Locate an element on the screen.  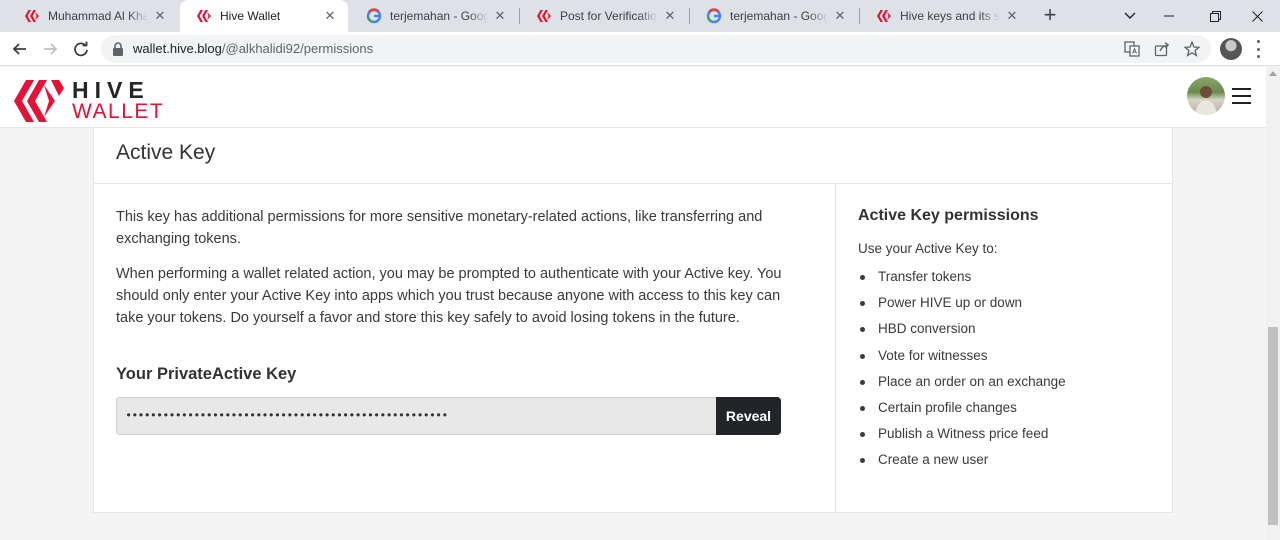
user-avatar is located at coordinates (1206, 96).